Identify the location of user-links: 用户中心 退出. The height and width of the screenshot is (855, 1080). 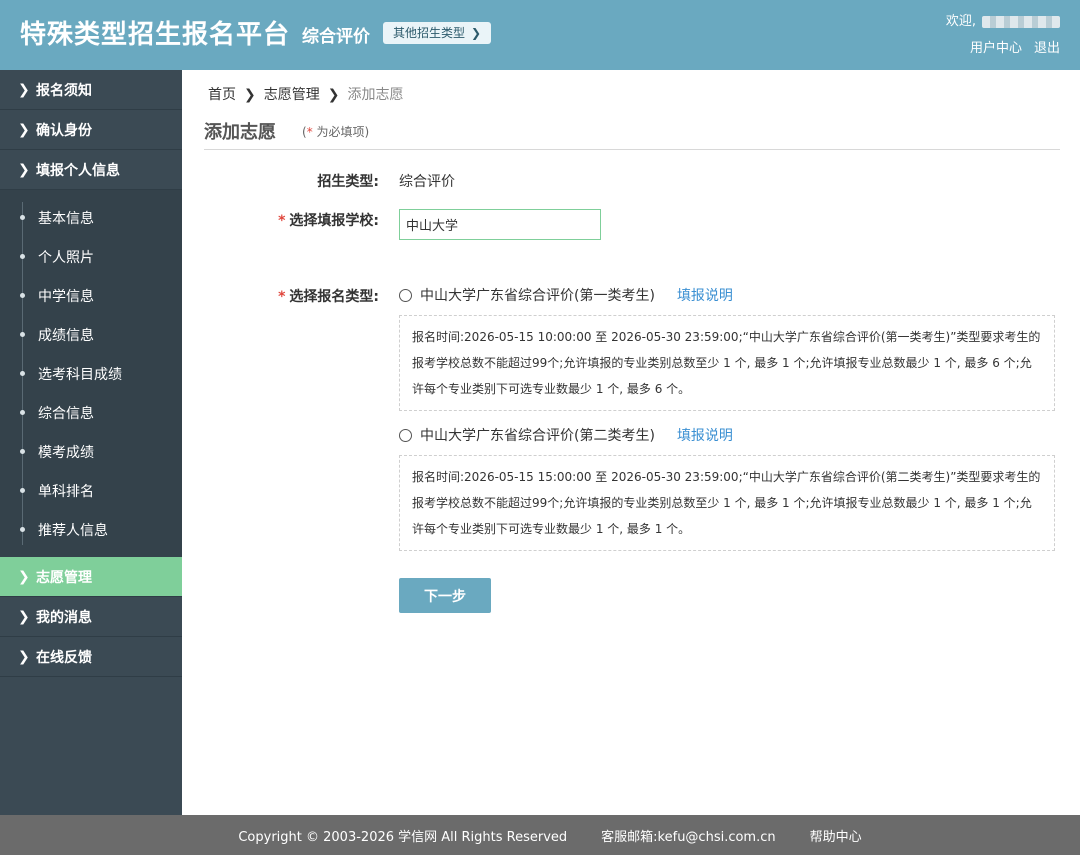
(1009, 46).